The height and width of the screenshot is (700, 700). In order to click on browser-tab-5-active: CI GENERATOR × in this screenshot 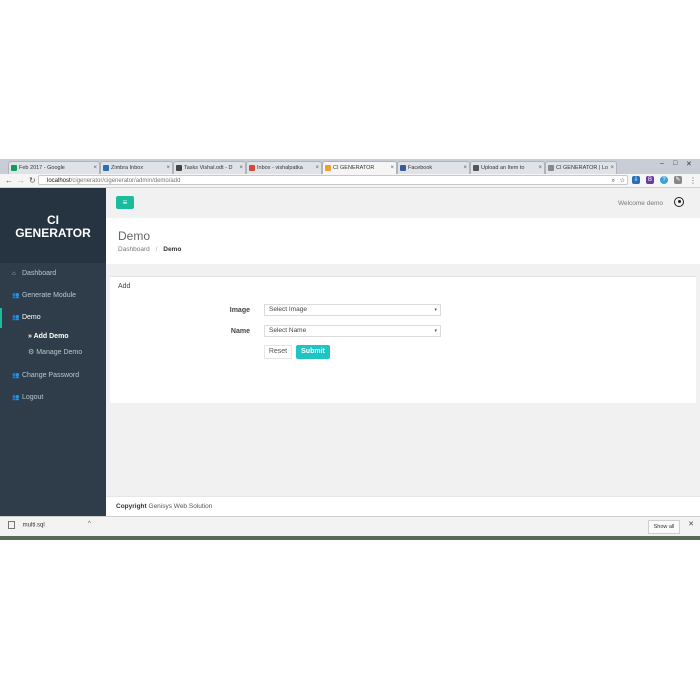, I will do `click(359, 167)`.